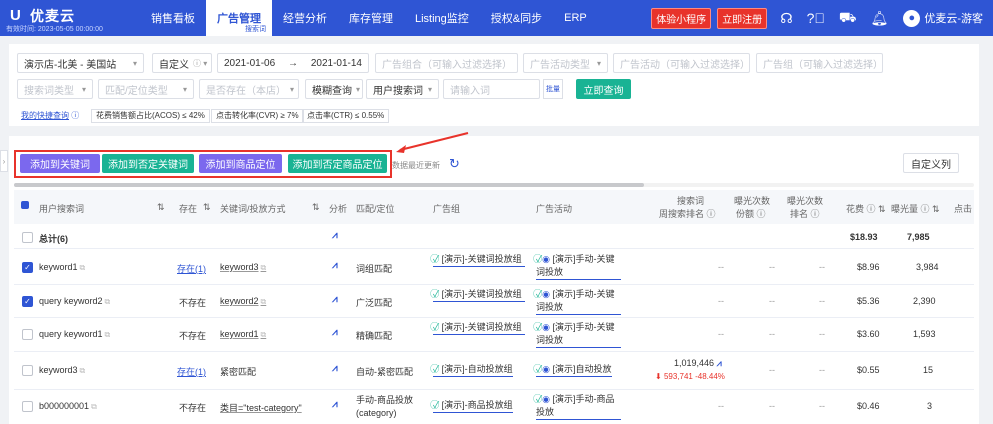 This screenshot has height=424, width=993. What do you see at coordinates (516, 18) in the screenshot?
I see `nav-auth-sync: 授权&同步` at bounding box center [516, 18].